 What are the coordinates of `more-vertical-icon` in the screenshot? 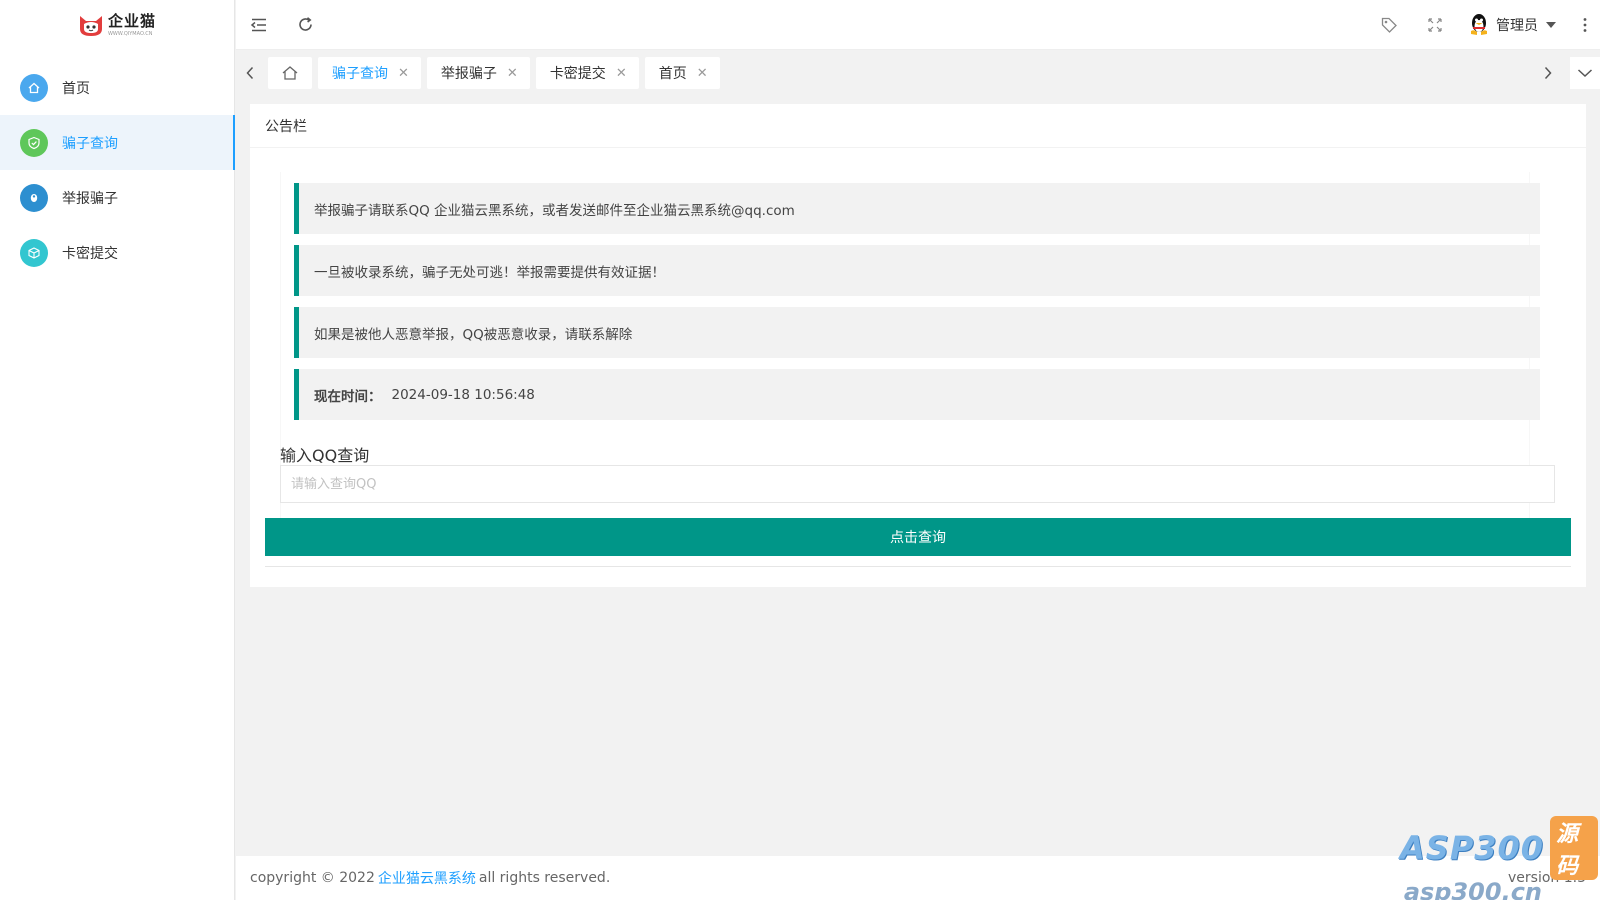 It's located at (1585, 24).